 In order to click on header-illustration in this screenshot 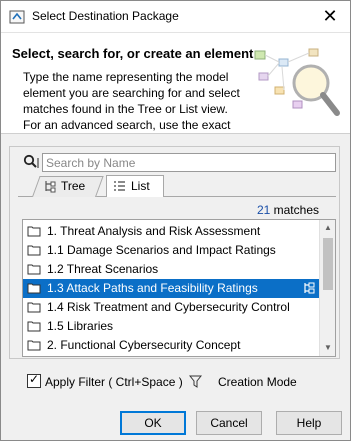, I will do `click(297, 82)`.